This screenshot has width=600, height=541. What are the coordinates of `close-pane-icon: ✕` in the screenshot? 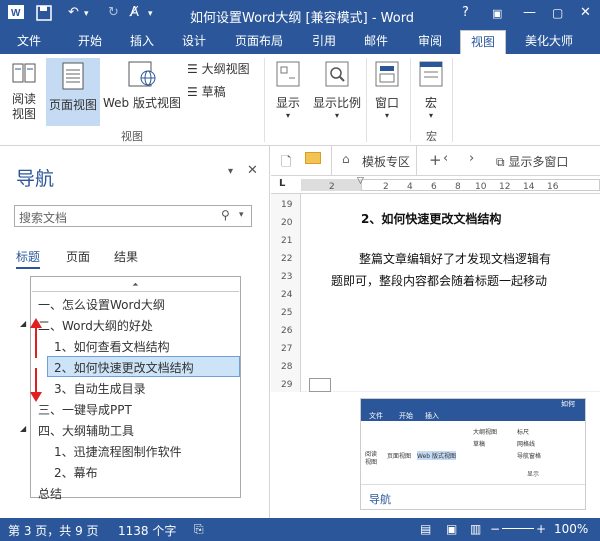 It's located at (252, 170).